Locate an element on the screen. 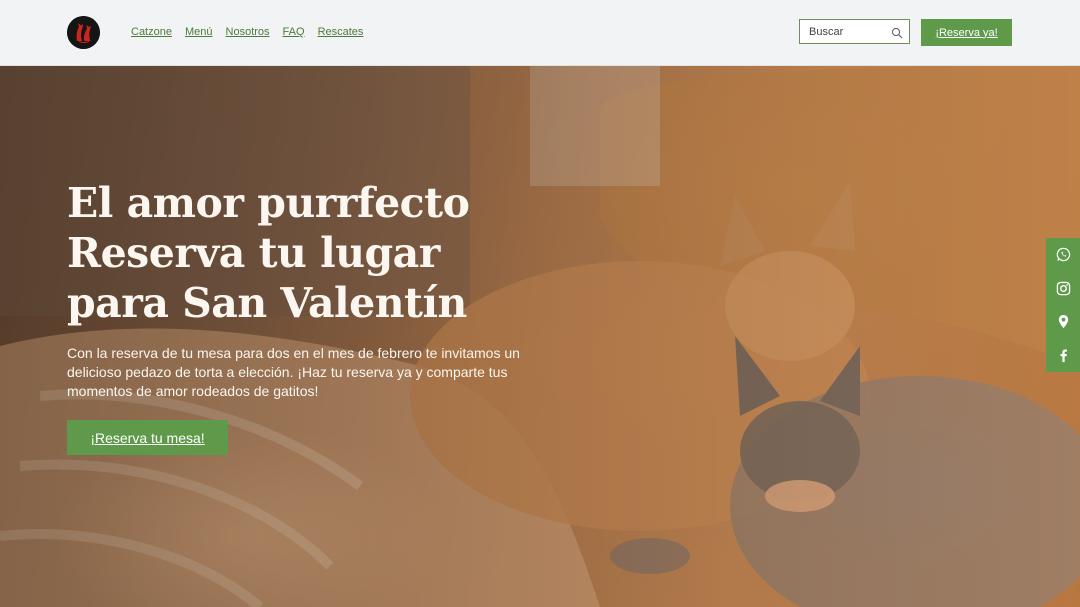 The width and height of the screenshot is (1080, 607). location-pin-icon is located at coordinates (1063, 322).